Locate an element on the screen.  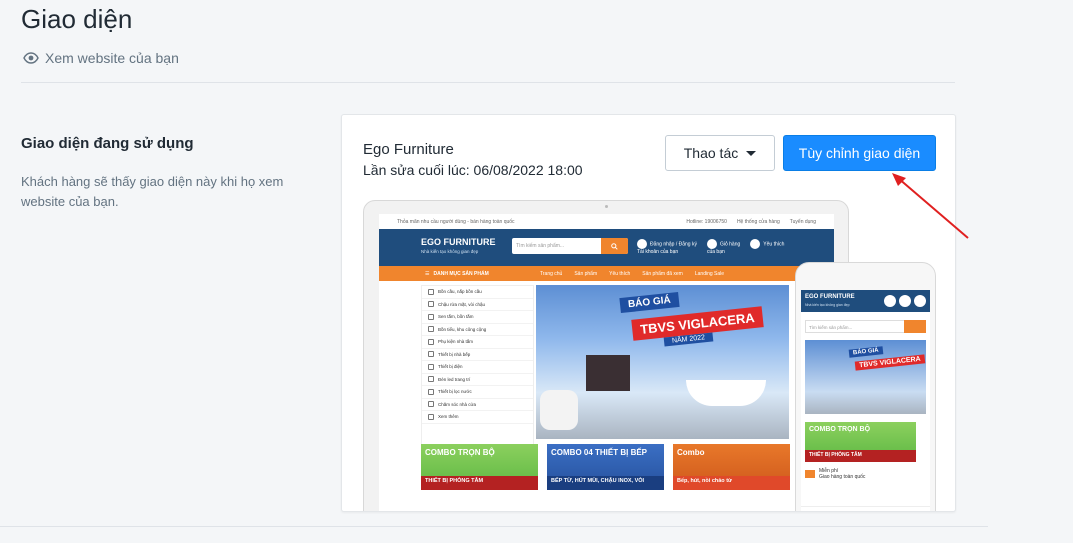
mobile-preview-icons is located at coordinates (905, 301).